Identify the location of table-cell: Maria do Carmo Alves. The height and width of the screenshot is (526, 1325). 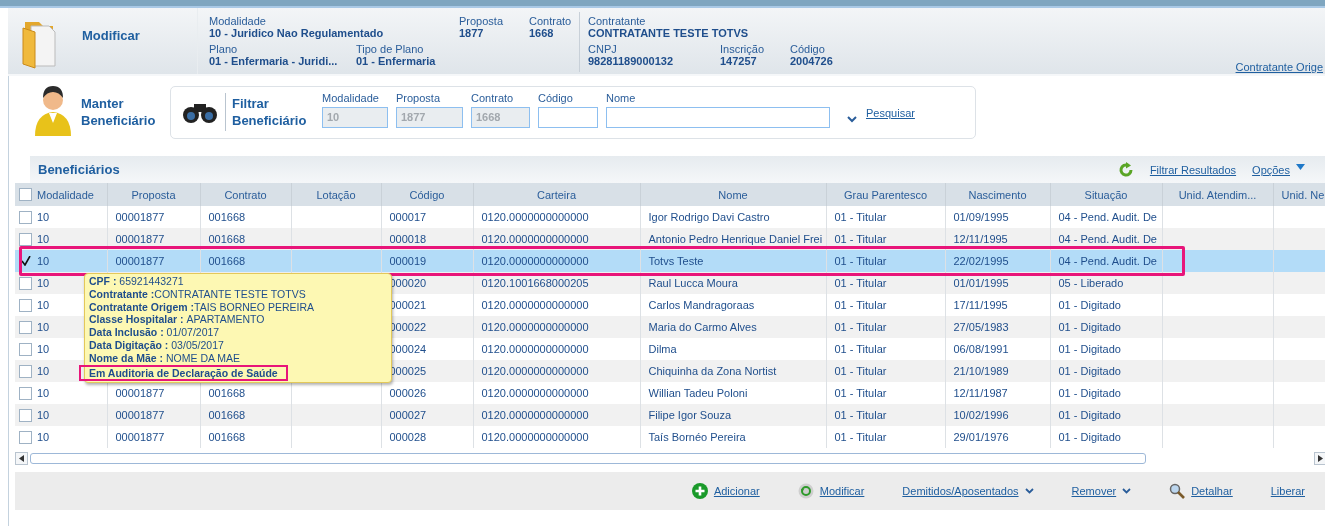
(702, 327).